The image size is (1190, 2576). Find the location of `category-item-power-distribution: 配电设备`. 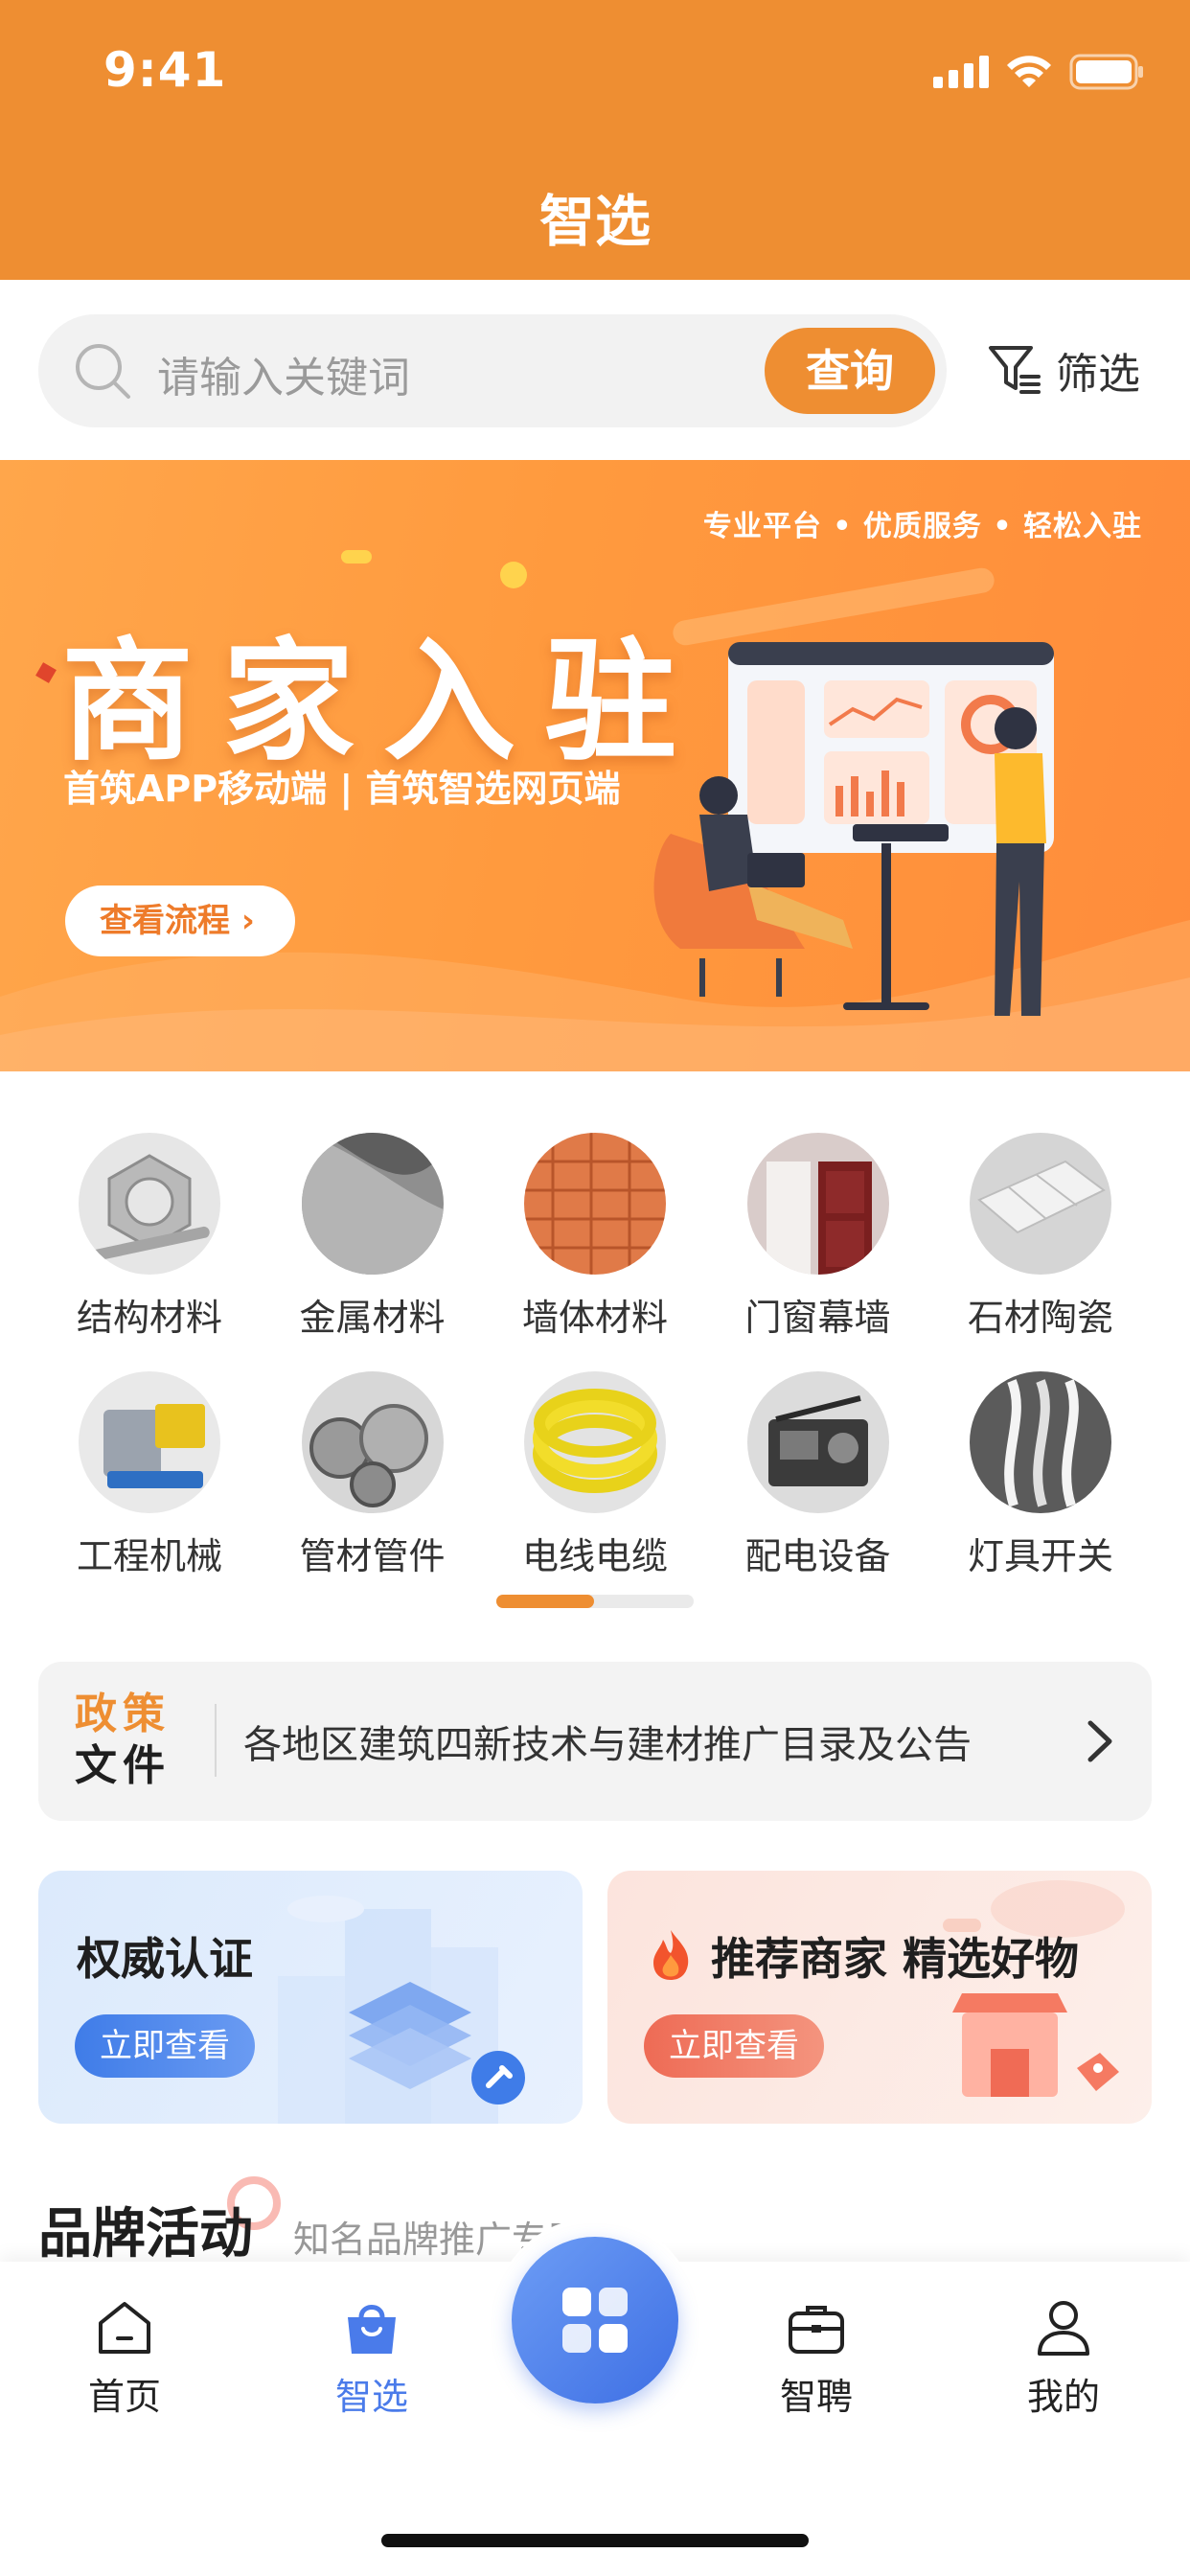

category-item-power-distribution: 配电设备 is located at coordinates (818, 1475).